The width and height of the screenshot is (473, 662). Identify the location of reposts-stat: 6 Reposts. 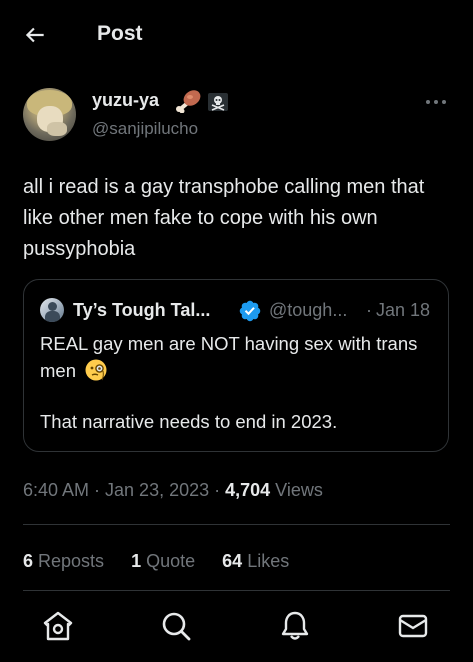
(63, 561).